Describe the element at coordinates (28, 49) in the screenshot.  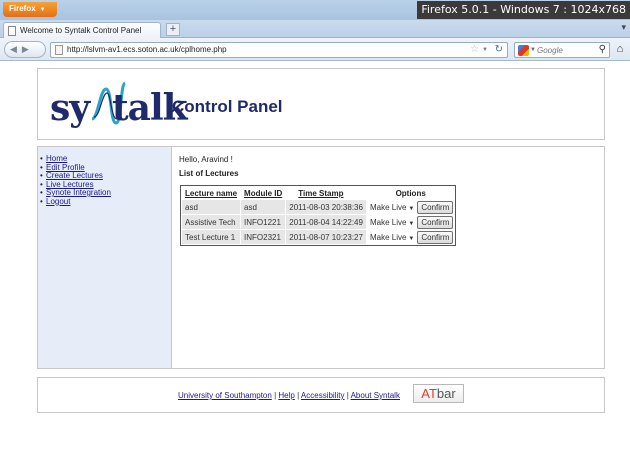
I see `forward-arrow-icon: ▶` at that location.